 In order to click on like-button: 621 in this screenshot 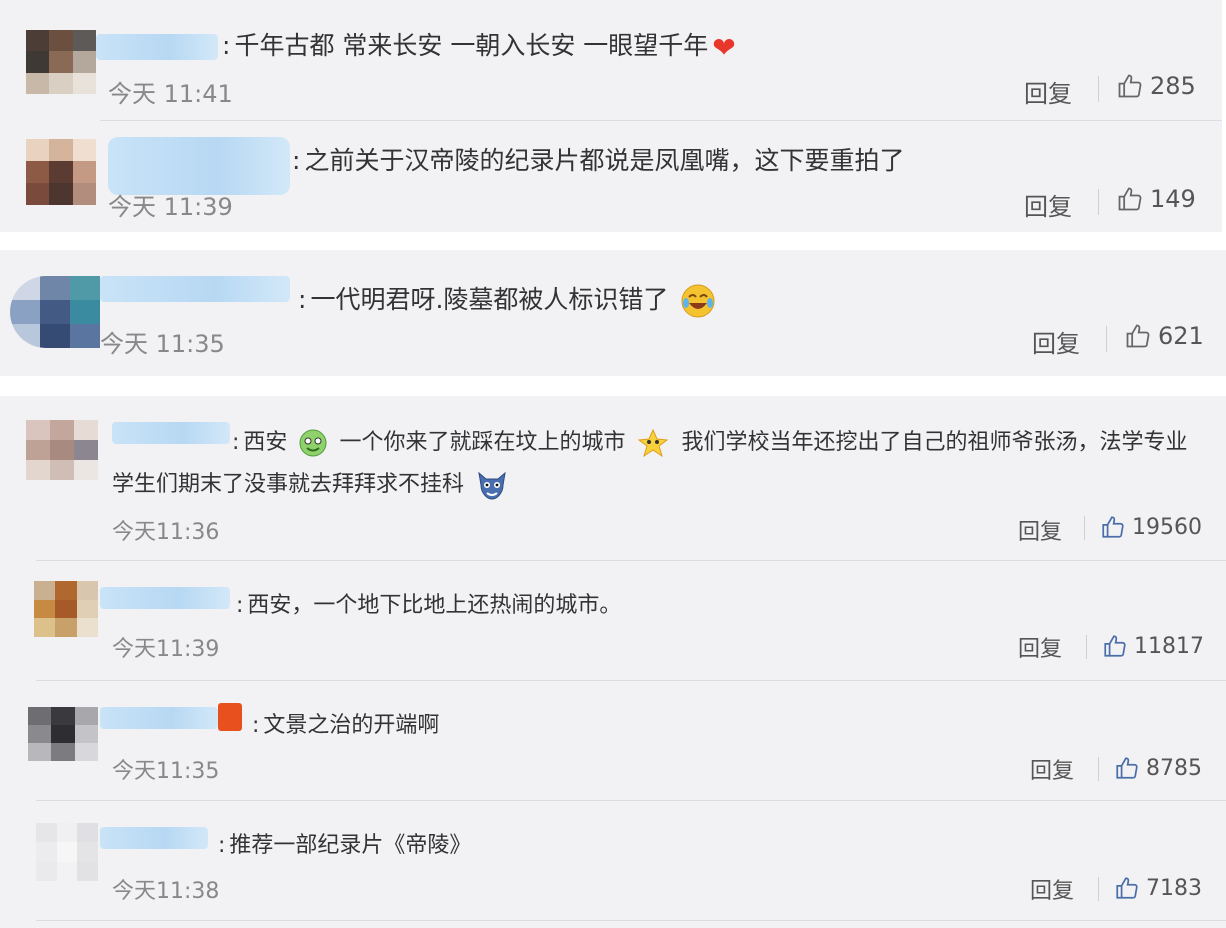, I will do `click(1164, 336)`.